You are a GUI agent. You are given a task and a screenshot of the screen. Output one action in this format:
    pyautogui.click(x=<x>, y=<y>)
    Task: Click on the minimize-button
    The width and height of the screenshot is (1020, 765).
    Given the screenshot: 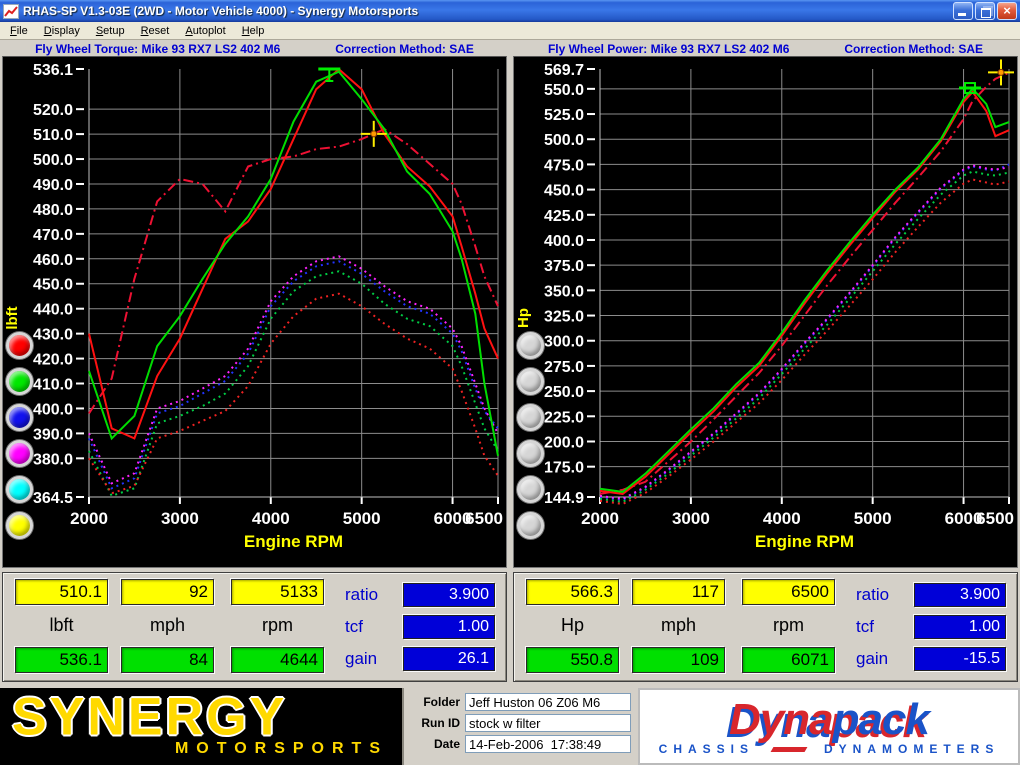 What is the action you would take?
    pyautogui.click(x=963, y=11)
    